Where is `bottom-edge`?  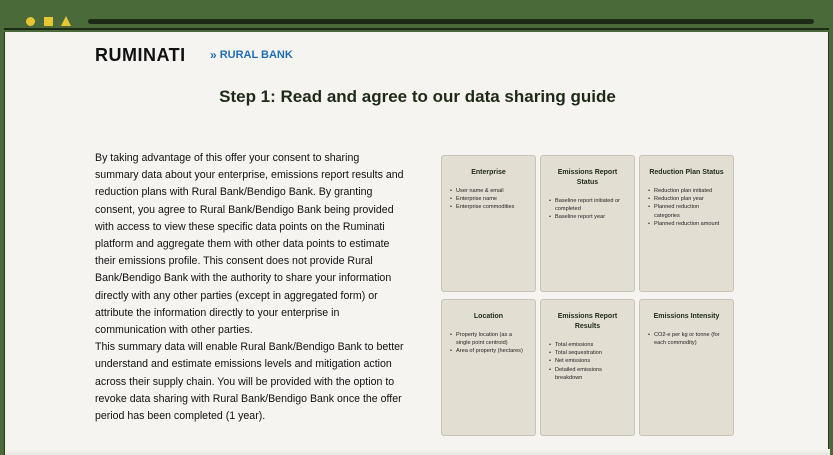
bottom-edge is located at coordinates (417, 452).